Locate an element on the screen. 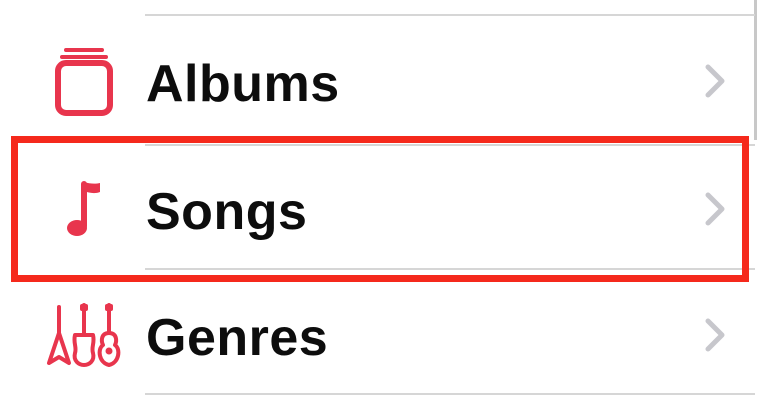 This screenshot has height=406, width=767. guitars-icon is located at coordinates (84, 336).